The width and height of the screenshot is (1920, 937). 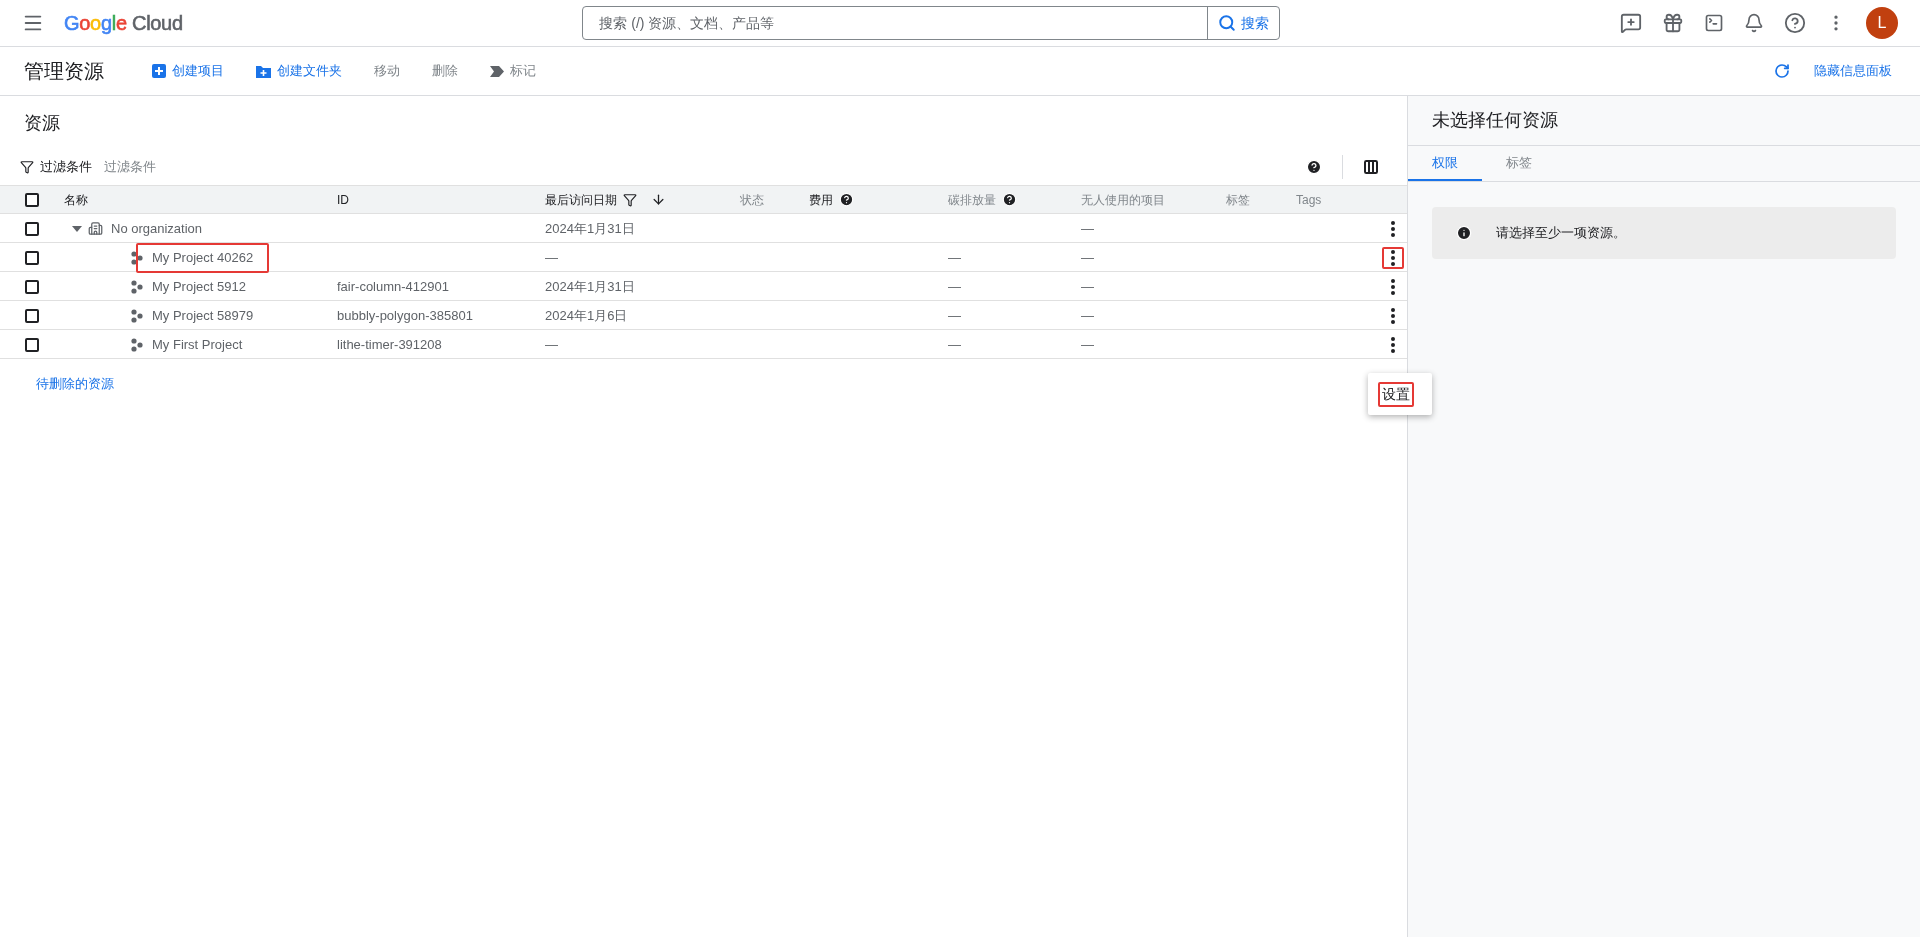 What do you see at coordinates (199, 287) in the screenshot?
I see `resource-name: My Project 5912` at bounding box center [199, 287].